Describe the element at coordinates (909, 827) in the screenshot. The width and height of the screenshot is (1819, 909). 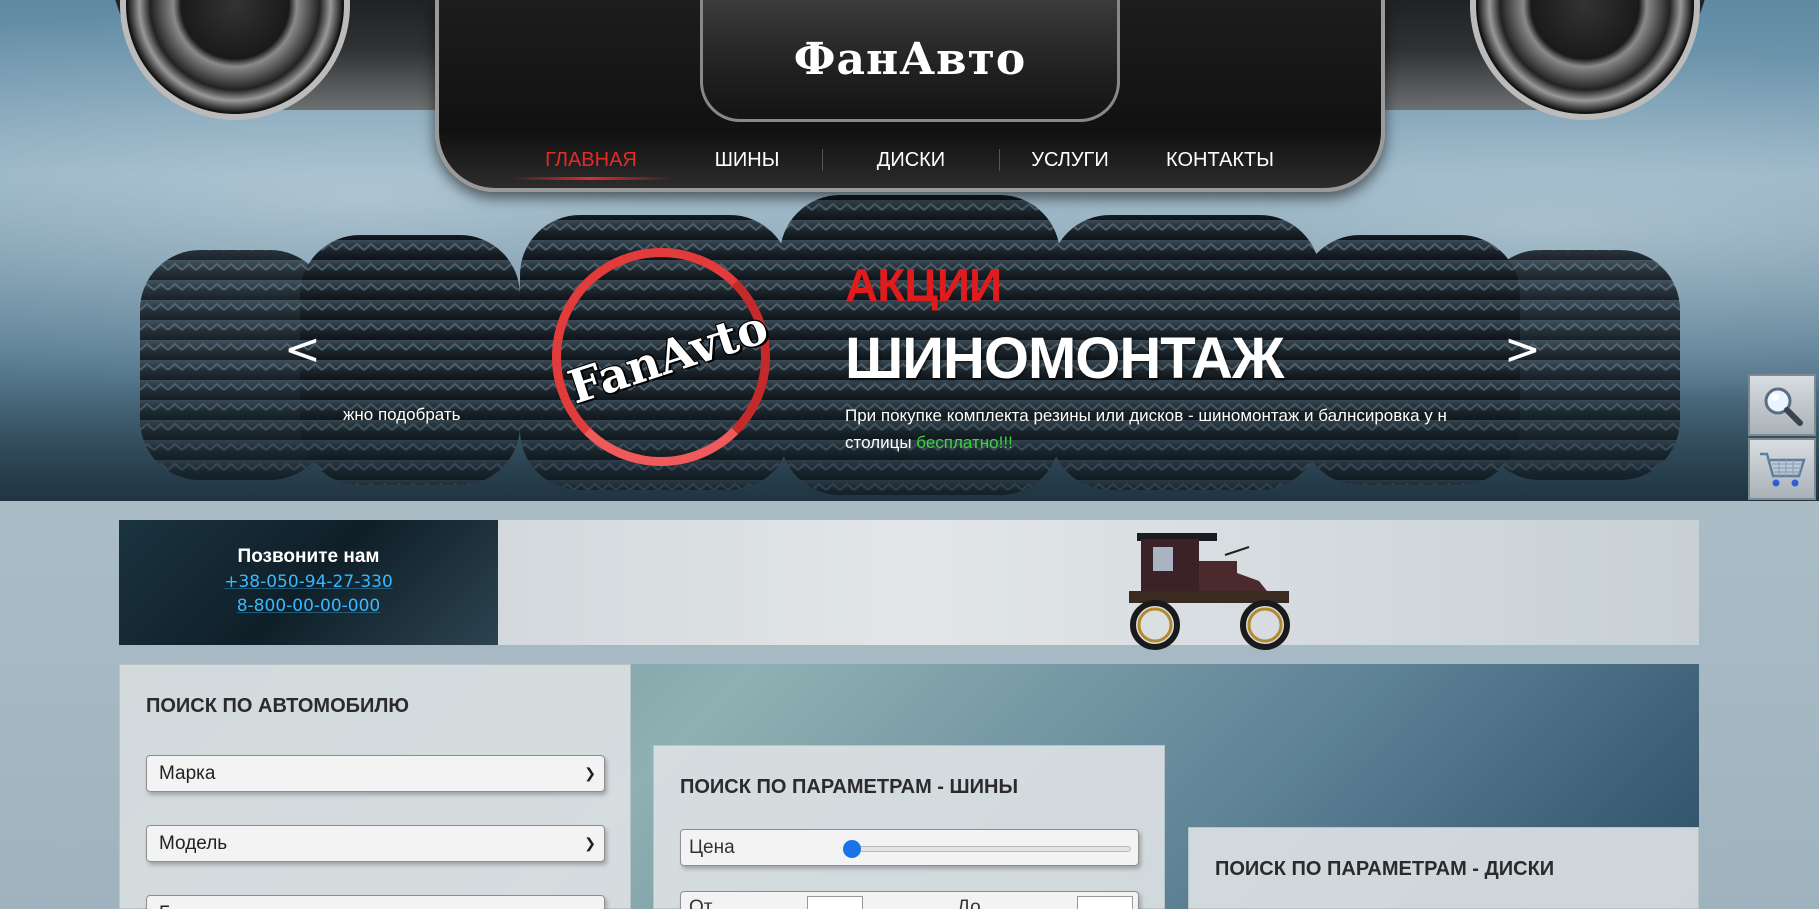
I see `tire-search-panel: ПОИСК ПО ПАРАМЕТРАМ - ШИНЫ Цена От До` at that location.